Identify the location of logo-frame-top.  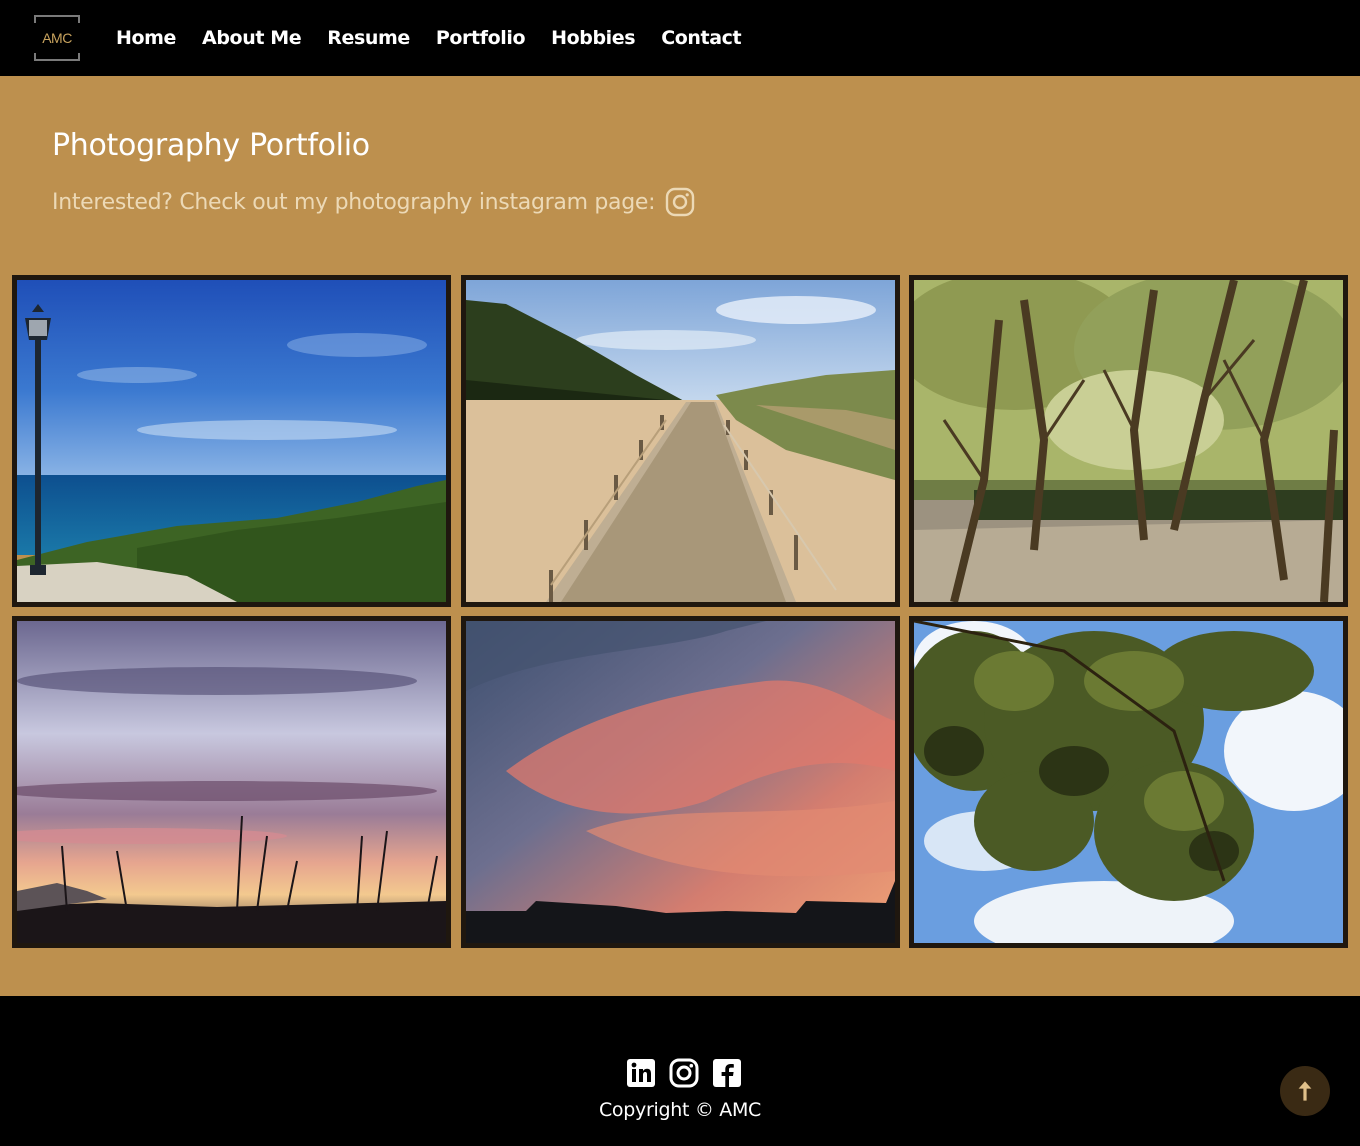
(57, 19).